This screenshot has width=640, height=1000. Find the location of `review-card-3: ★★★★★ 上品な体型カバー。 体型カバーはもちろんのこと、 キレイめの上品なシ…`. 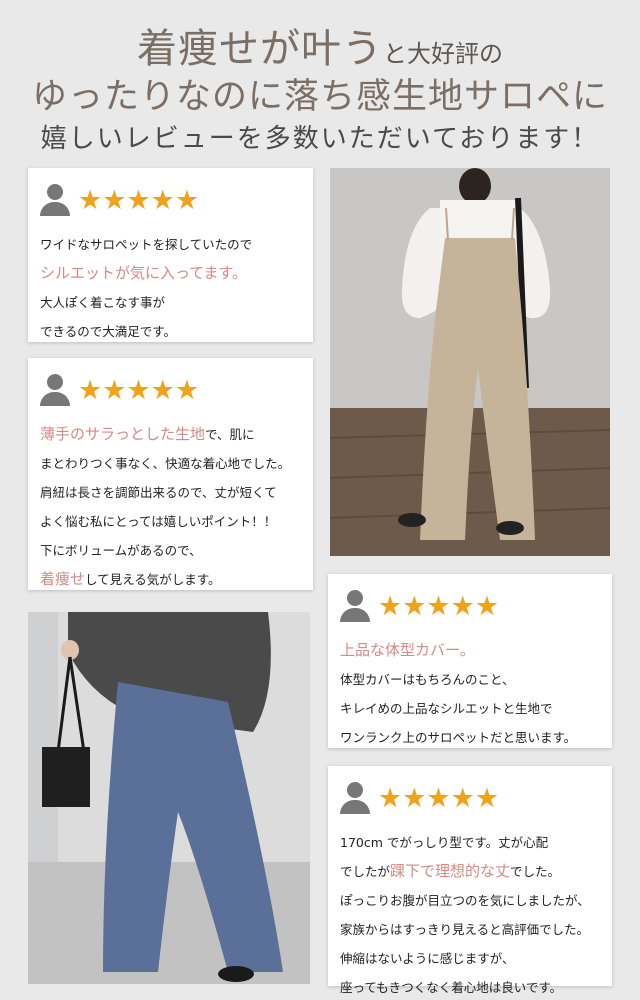

review-card-3: ★★★★★ 上品な体型カバー。 体型カバーはもちろんのこと、 キレイめの上品なシ… is located at coordinates (470, 661).